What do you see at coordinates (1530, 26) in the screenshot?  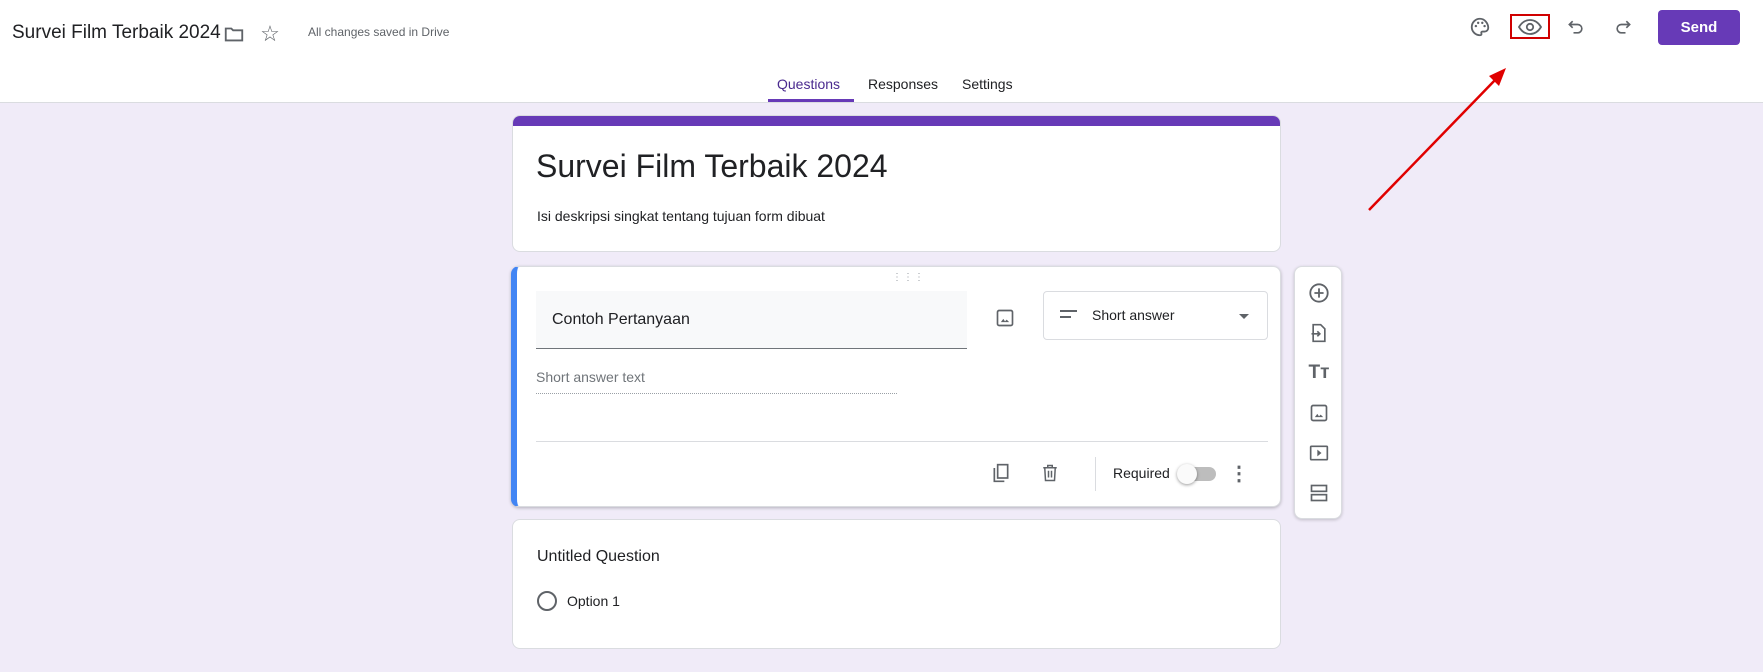 I see `eye-icon` at bounding box center [1530, 26].